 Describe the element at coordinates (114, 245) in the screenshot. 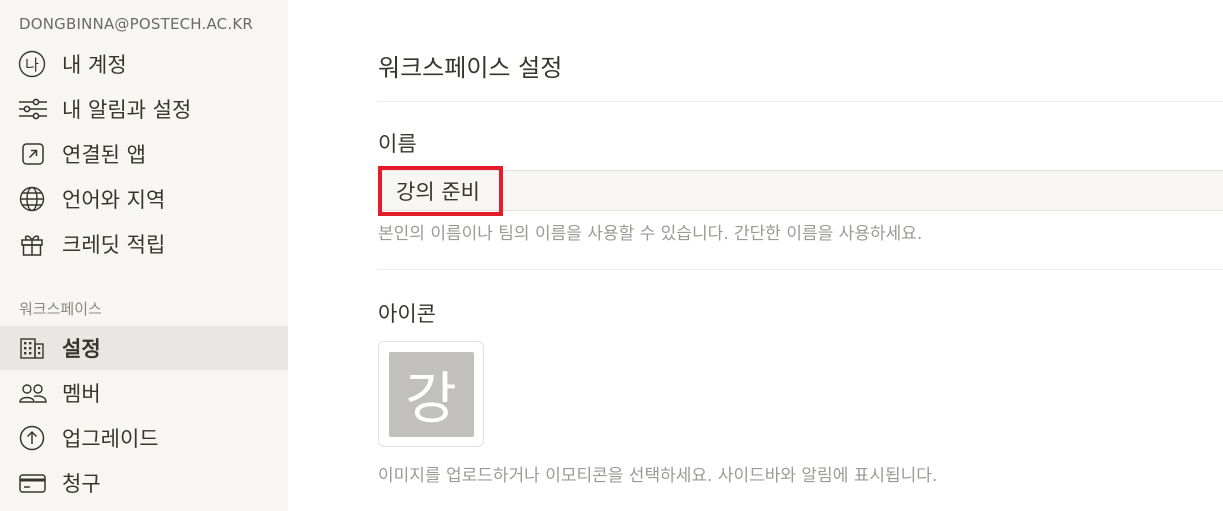

I see `sidebar-item-label: 크레딧 적립` at that location.